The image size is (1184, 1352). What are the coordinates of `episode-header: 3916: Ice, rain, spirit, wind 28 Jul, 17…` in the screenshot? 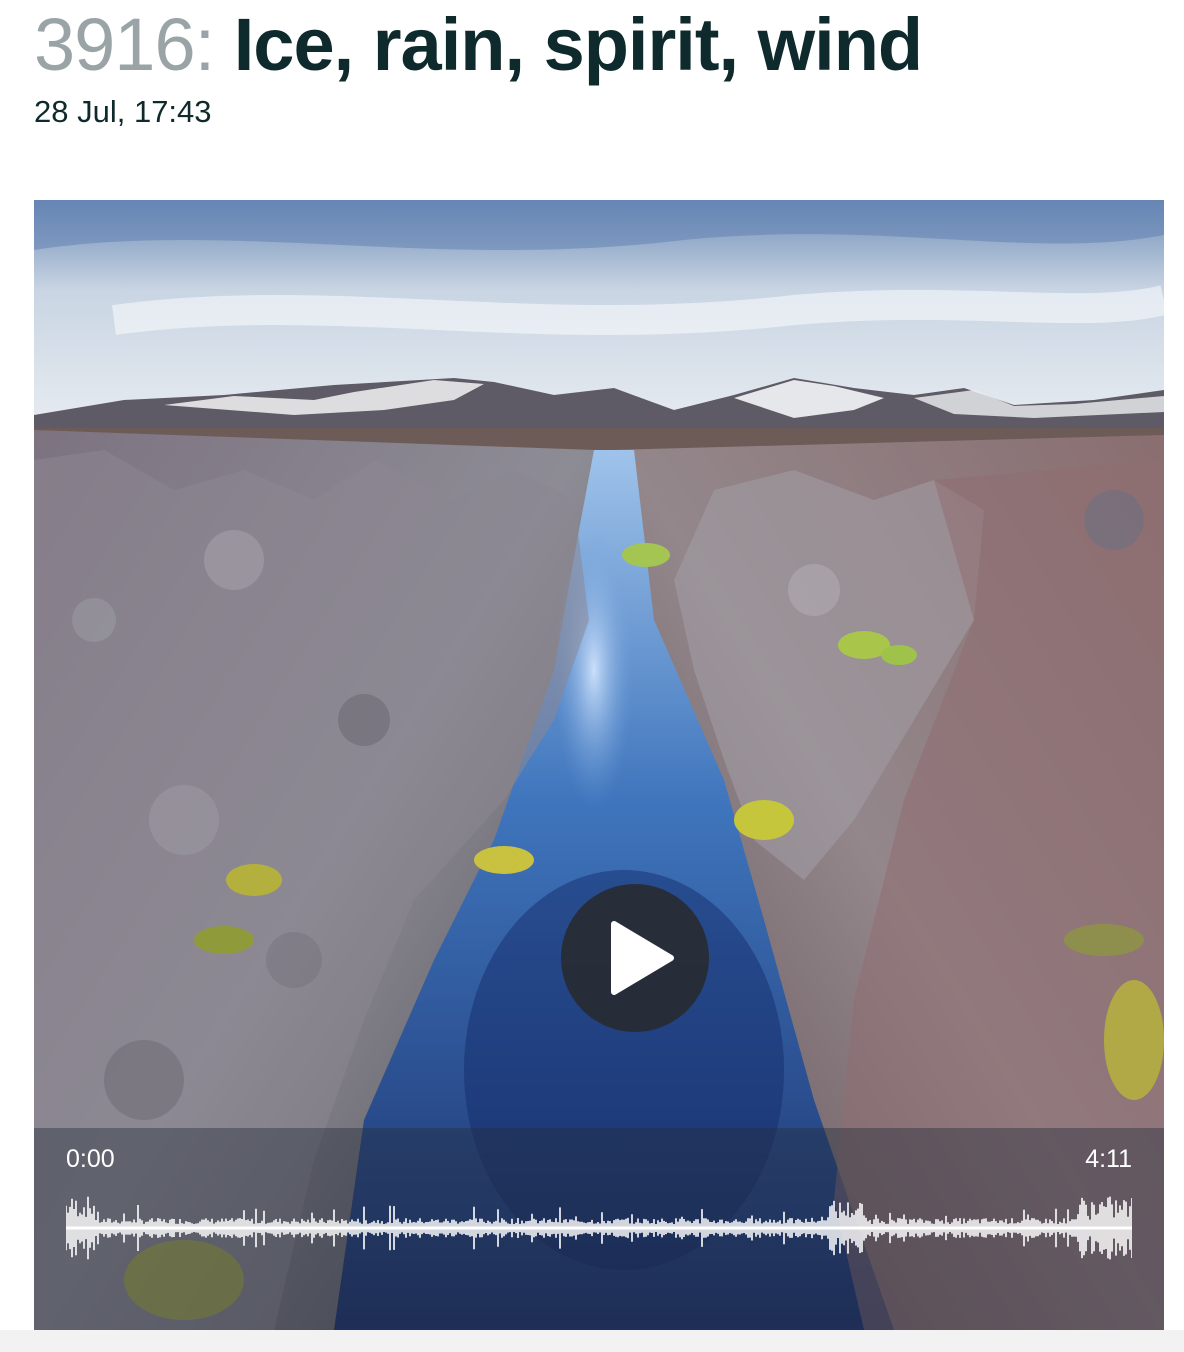 It's located at (599, 66).